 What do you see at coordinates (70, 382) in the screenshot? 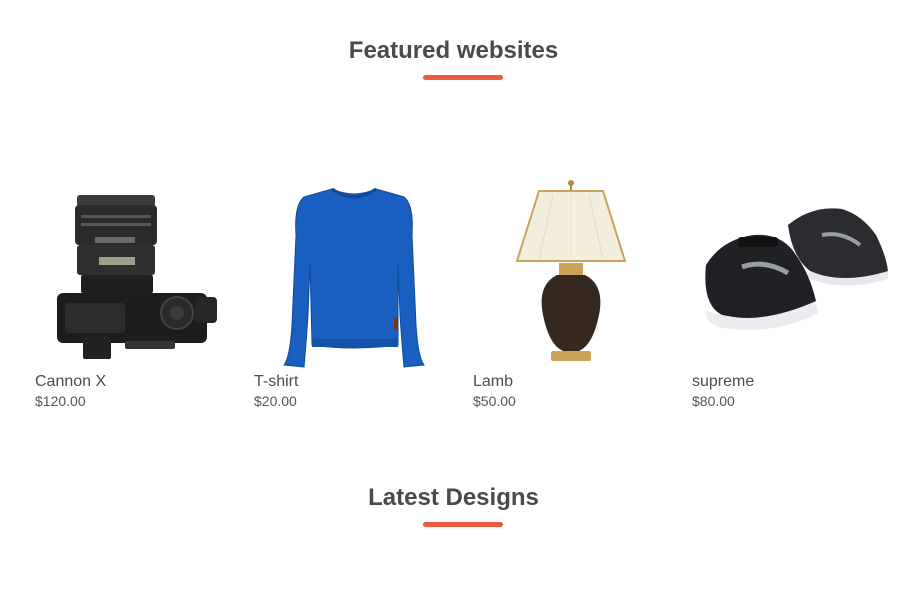
I see `product-name: Cannon X` at bounding box center [70, 382].